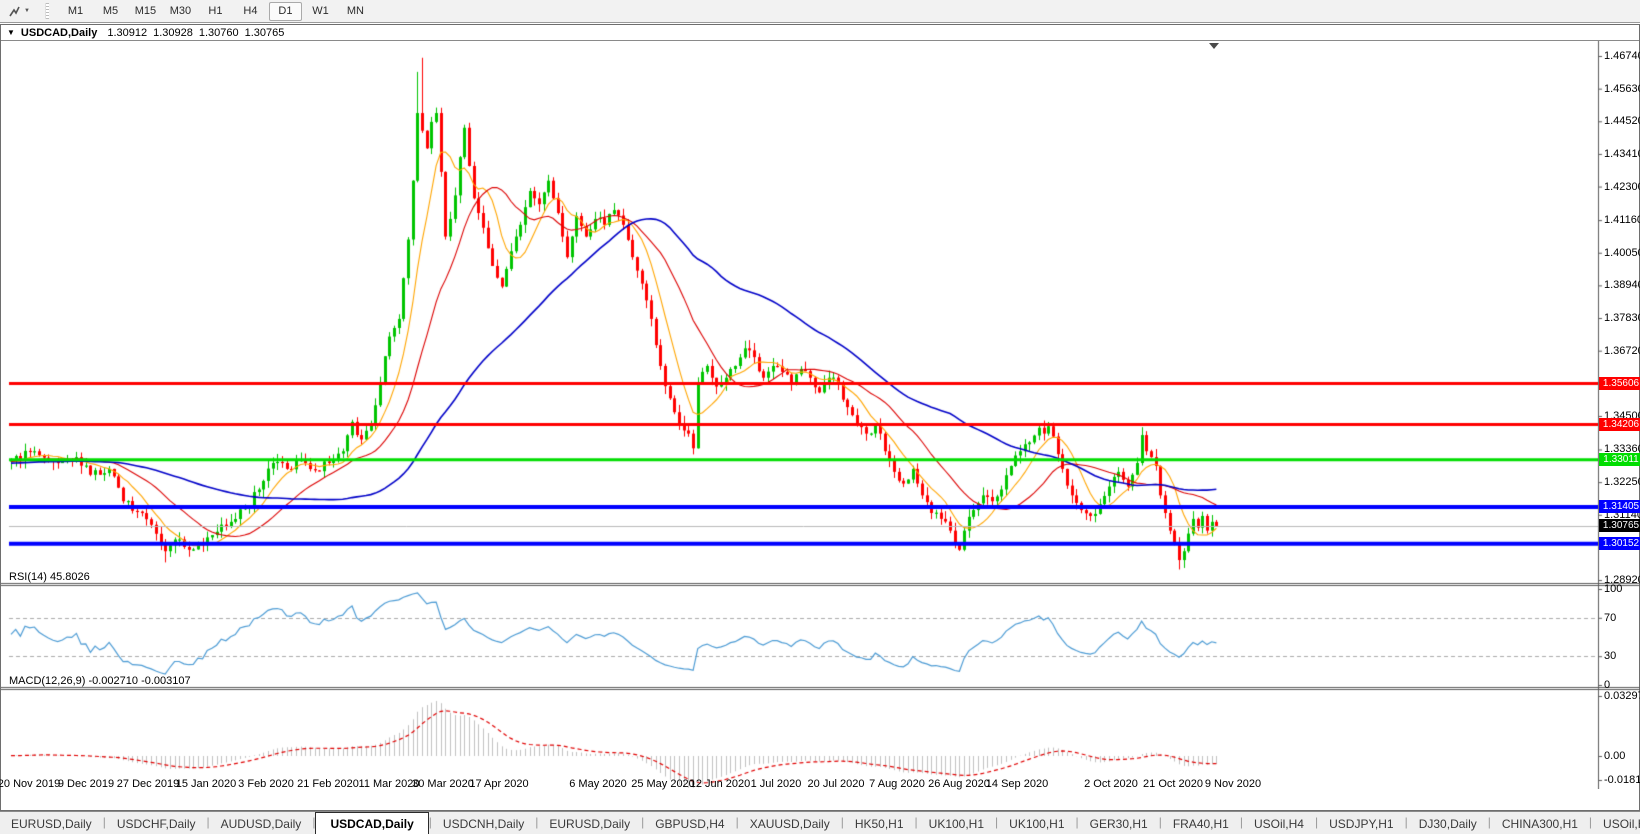  Describe the element at coordinates (261, 824) in the screenshot. I see `tab-audusd-daily: AUDUSD,Daily` at that location.